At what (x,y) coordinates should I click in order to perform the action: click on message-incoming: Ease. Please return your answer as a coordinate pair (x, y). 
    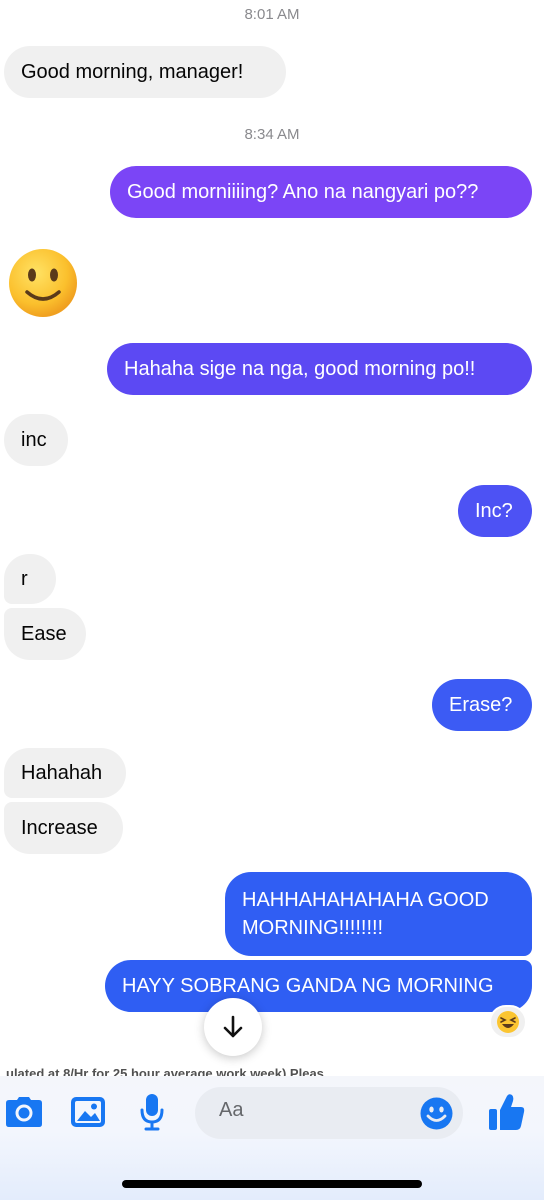
    Looking at the image, I should click on (45, 634).